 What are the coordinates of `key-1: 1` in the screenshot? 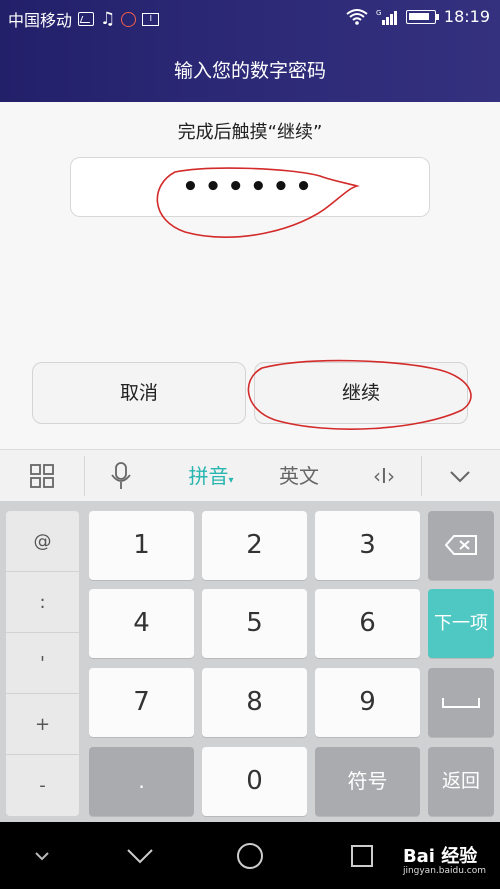 It's located at (141, 545).